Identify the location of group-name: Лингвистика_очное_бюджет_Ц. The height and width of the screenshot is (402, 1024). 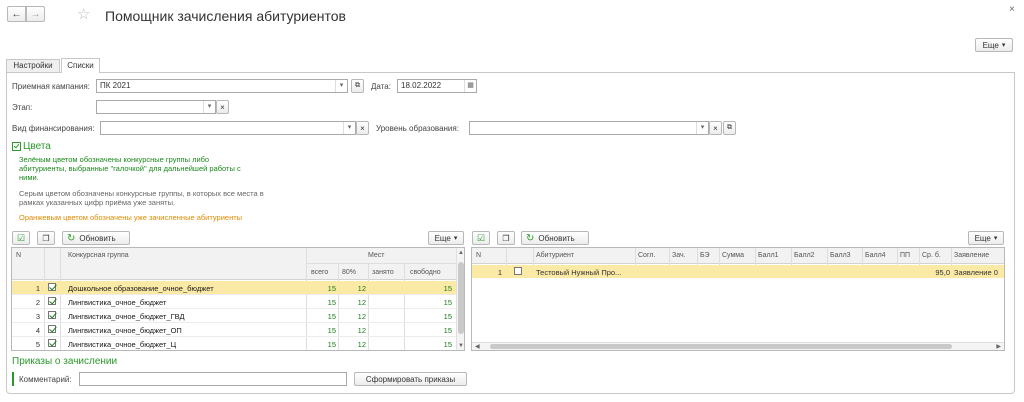
(122, 344).